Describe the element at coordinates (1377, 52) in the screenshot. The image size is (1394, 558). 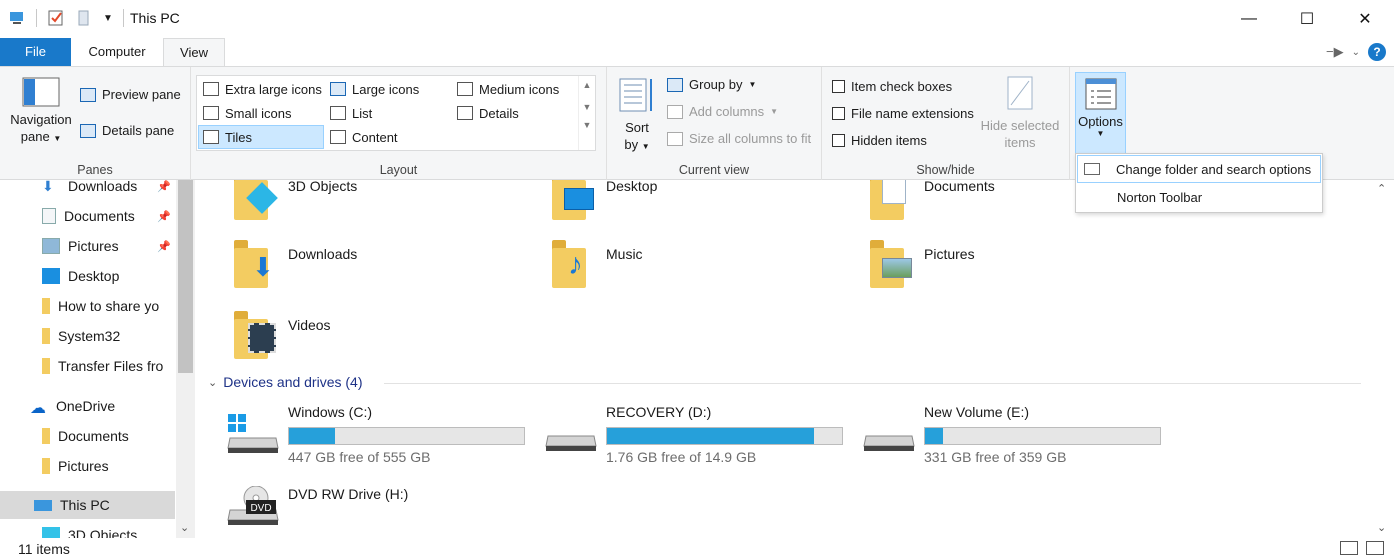
I see `help-button: ?` at that location.